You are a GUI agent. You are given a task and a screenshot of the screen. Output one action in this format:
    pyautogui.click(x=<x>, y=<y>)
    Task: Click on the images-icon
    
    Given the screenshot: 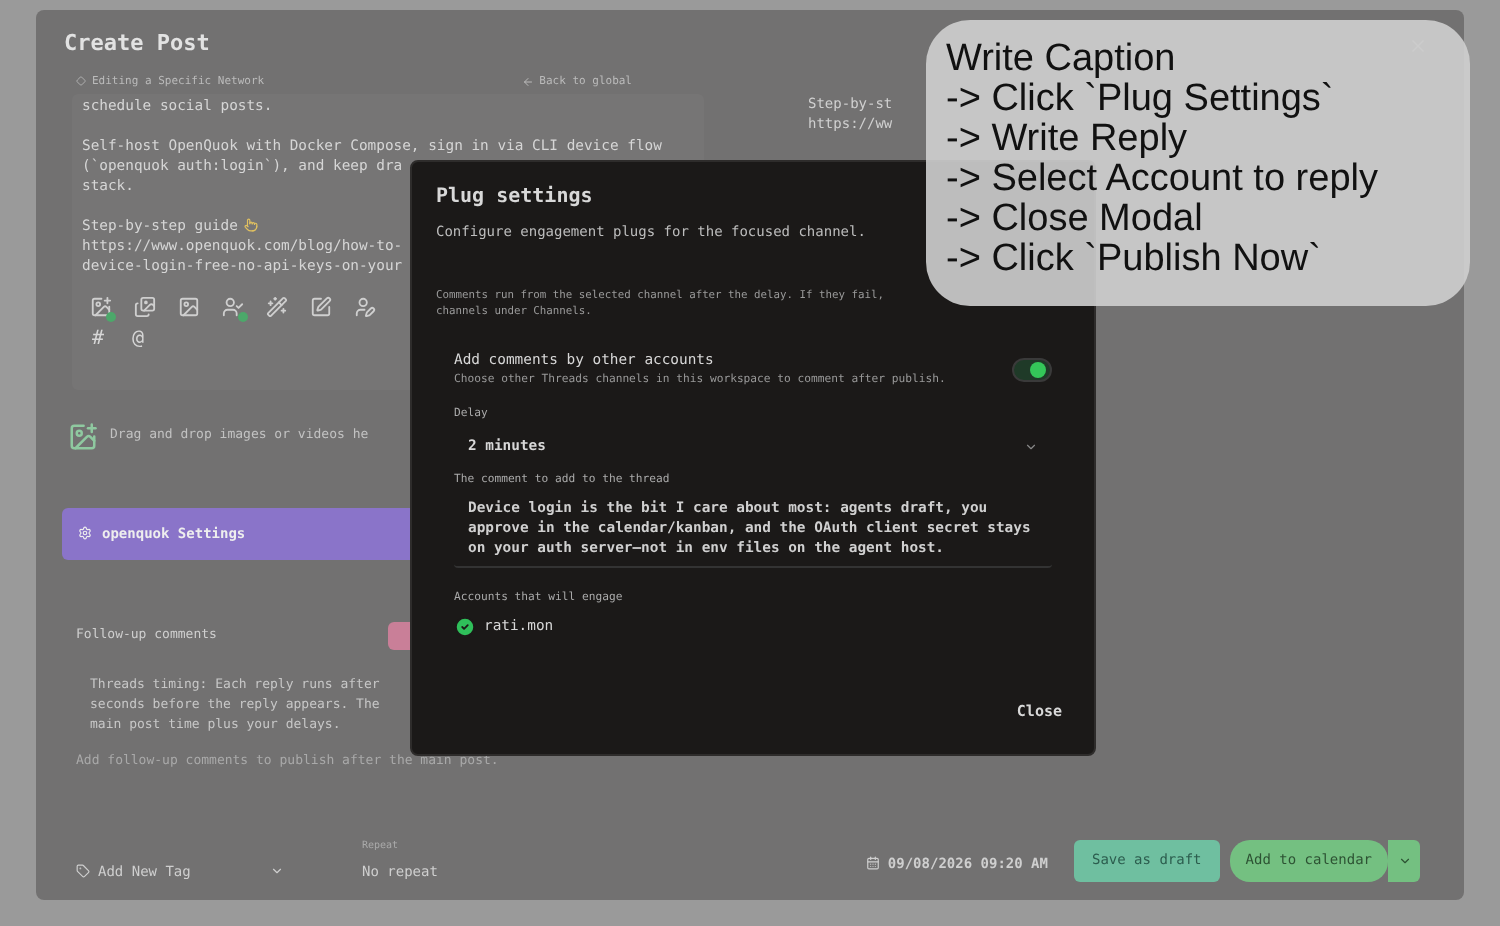 What is the action you would take?
    pyautogui.click(x=145, y=306)
    